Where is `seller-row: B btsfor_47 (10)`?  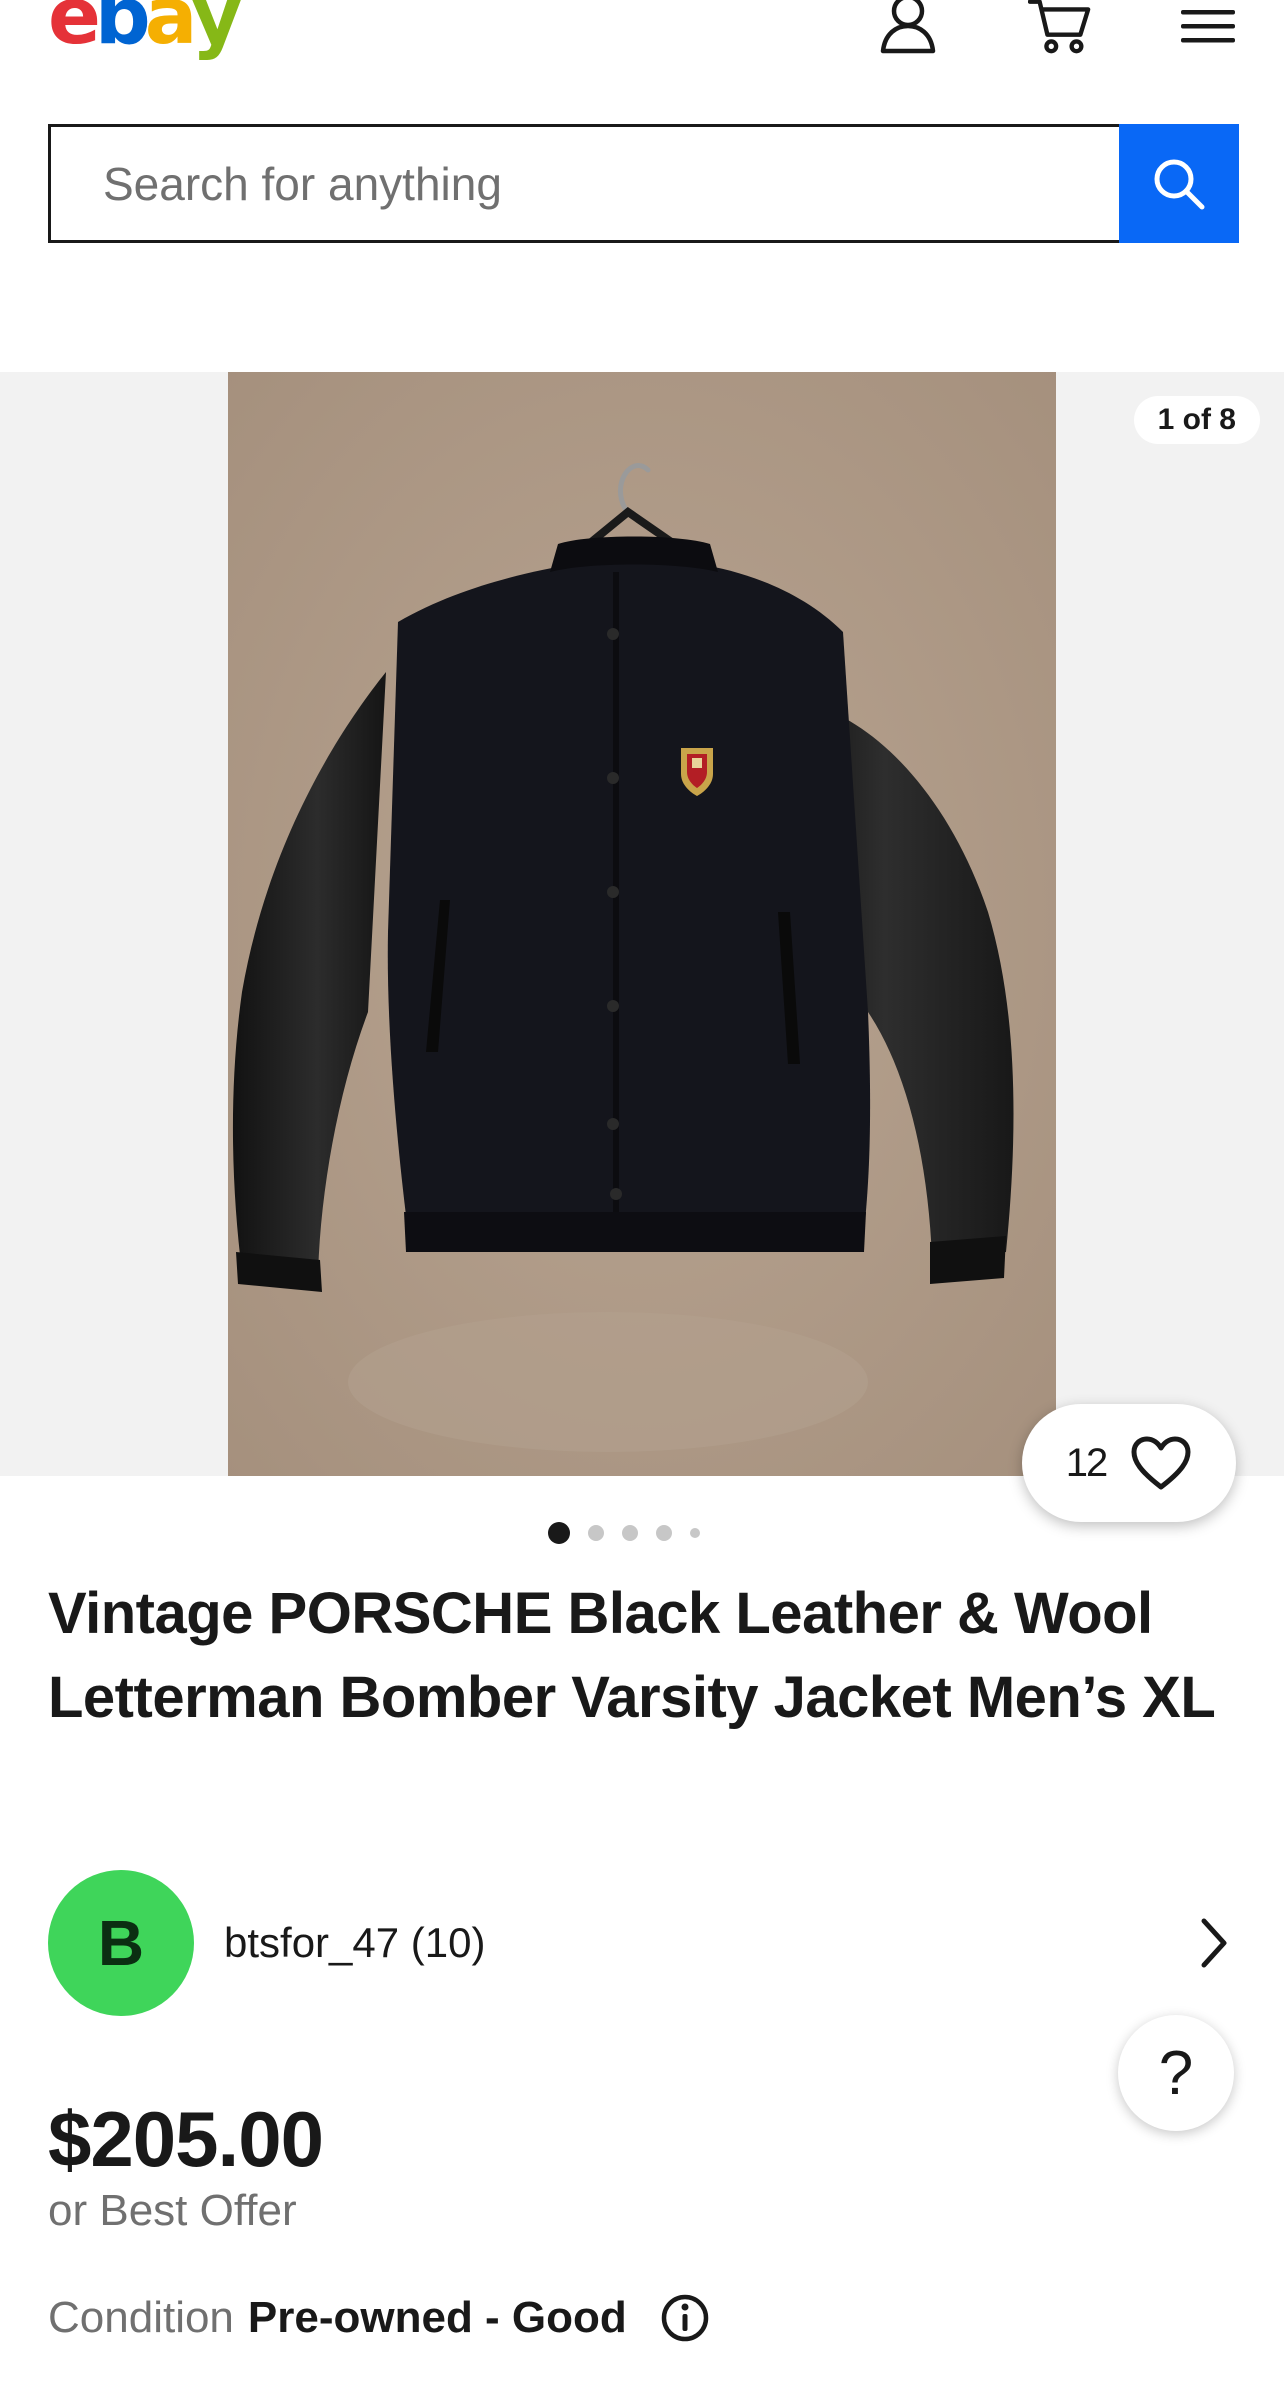
seller-row: B btsfor_47 (10) is located at coordinates (643, 1943).